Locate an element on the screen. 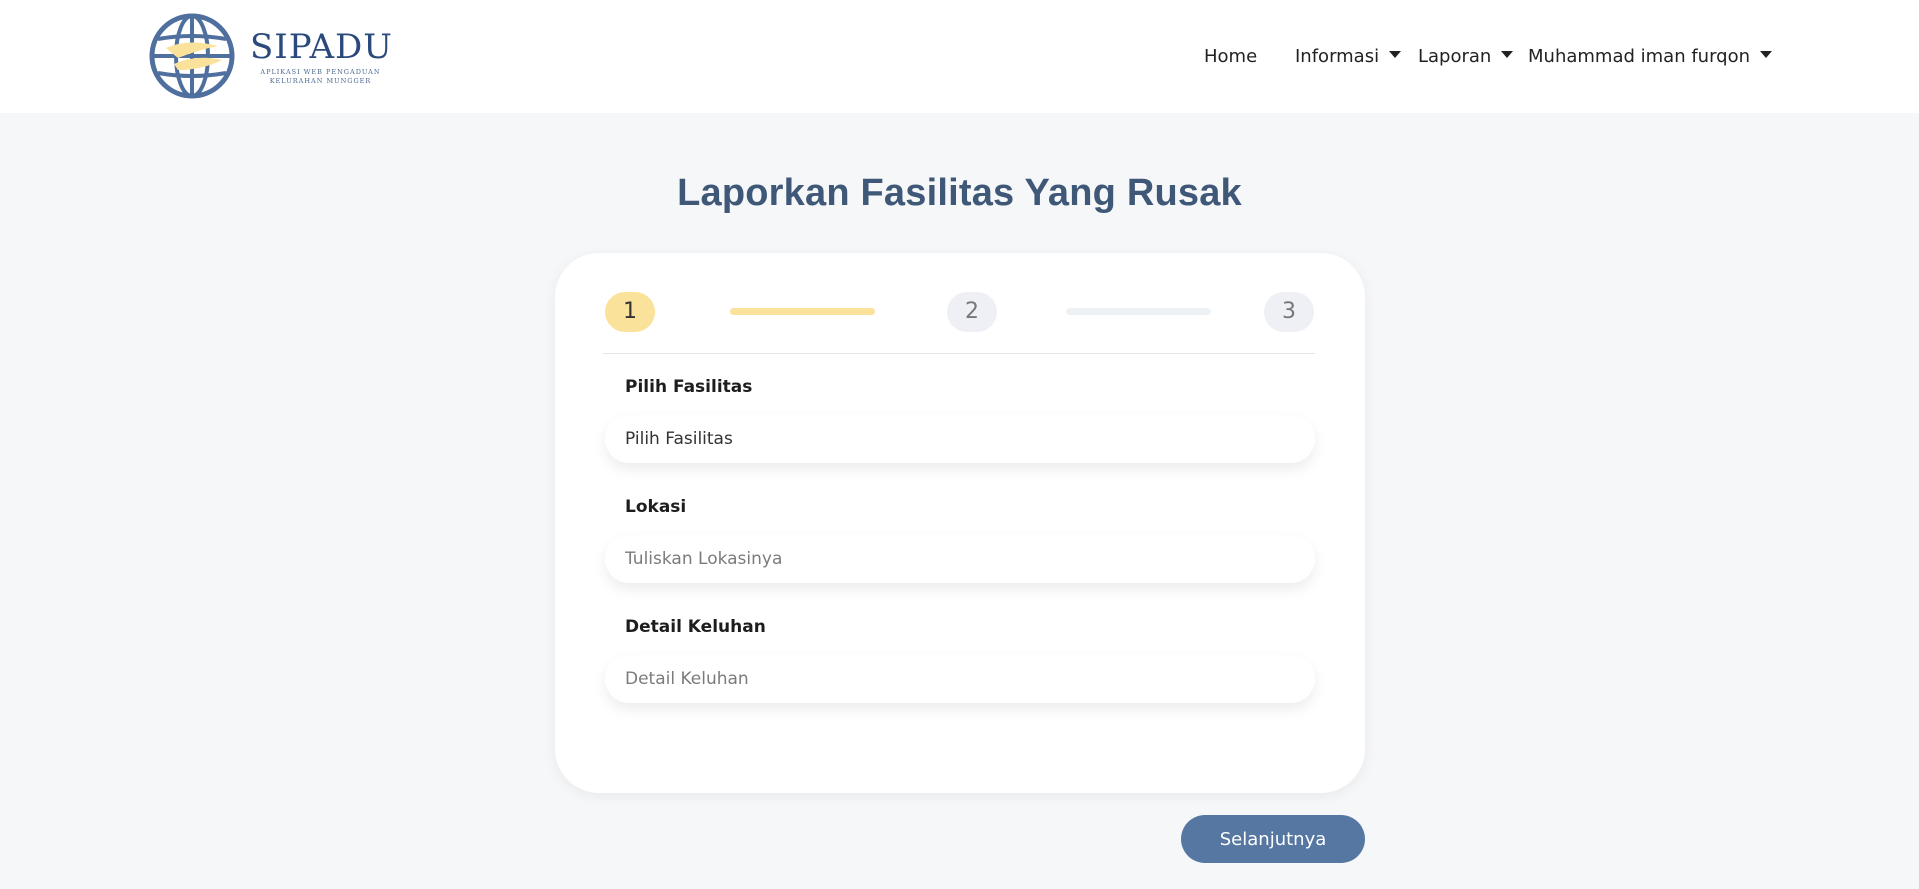  next-button: Selanjutnya is located at coordinates (1273, 839).